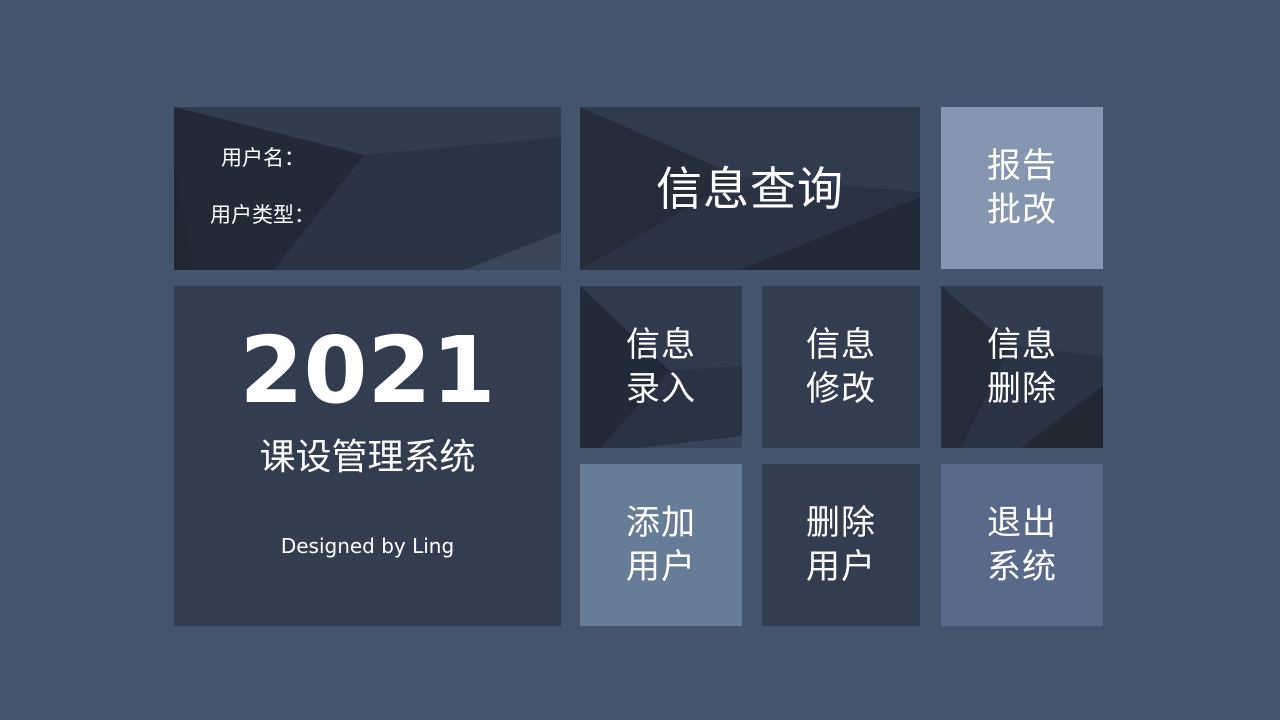 The image size is (1280, 720). I want to click on info-query-label: 信息查询, so click(750, 188).